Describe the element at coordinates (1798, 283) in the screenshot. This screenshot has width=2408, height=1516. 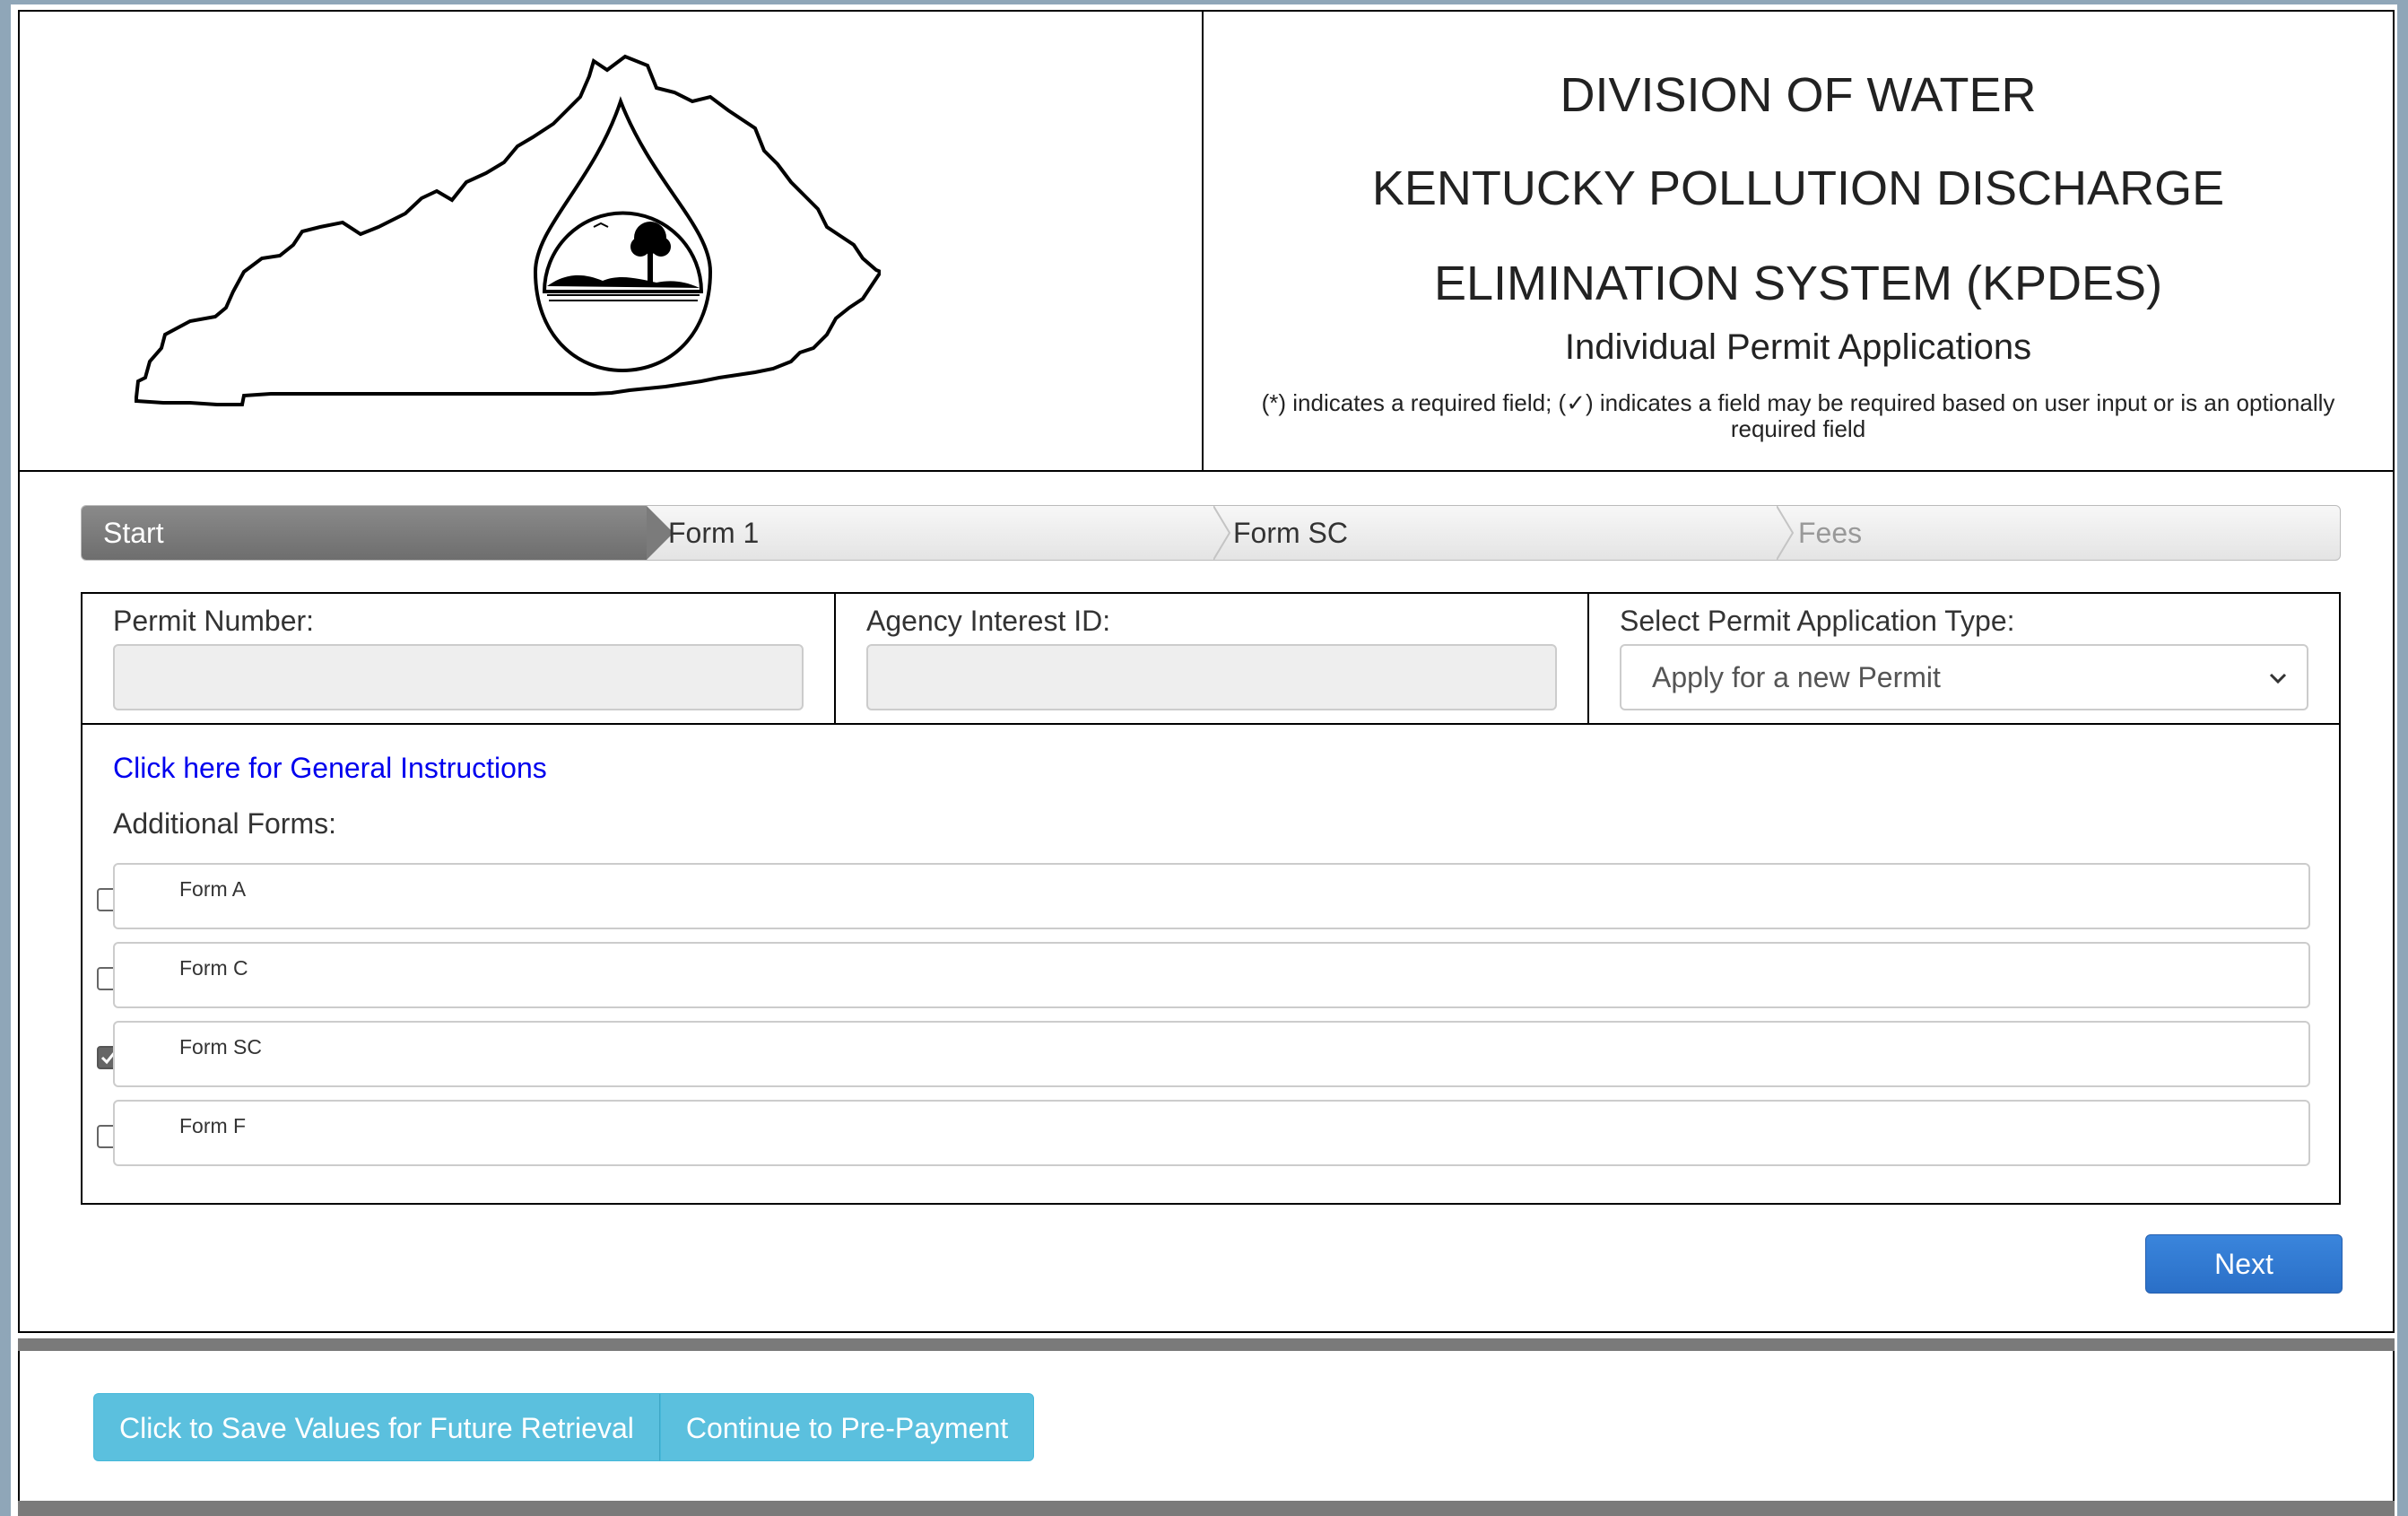
I see `header-line-3: ELIMINATION SYSTEM (KPDES)` at that location.